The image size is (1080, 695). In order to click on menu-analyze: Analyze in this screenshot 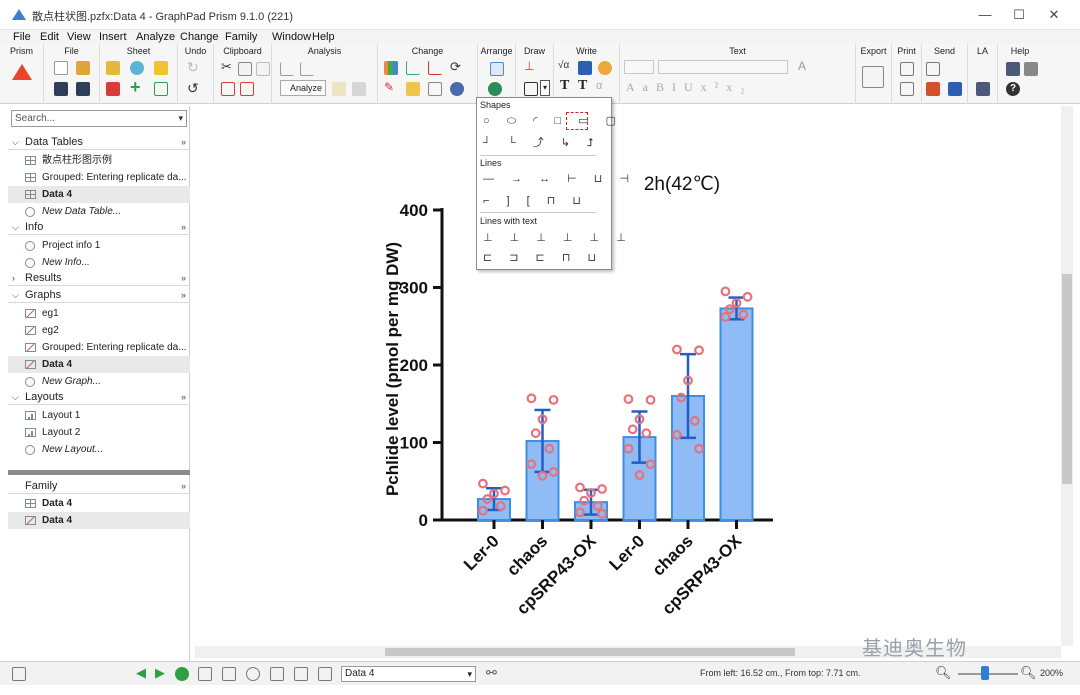, I will do `click(155, 37)`.